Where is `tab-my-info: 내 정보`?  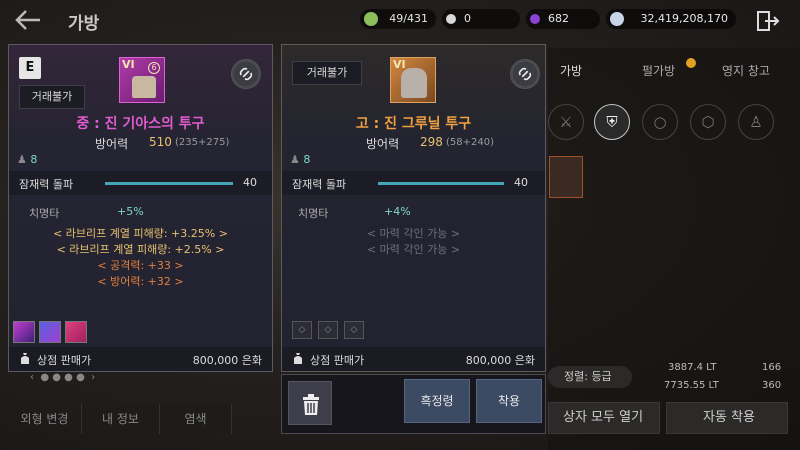 tab-my-info: 내 정보 is located at coordinates (121, 419).